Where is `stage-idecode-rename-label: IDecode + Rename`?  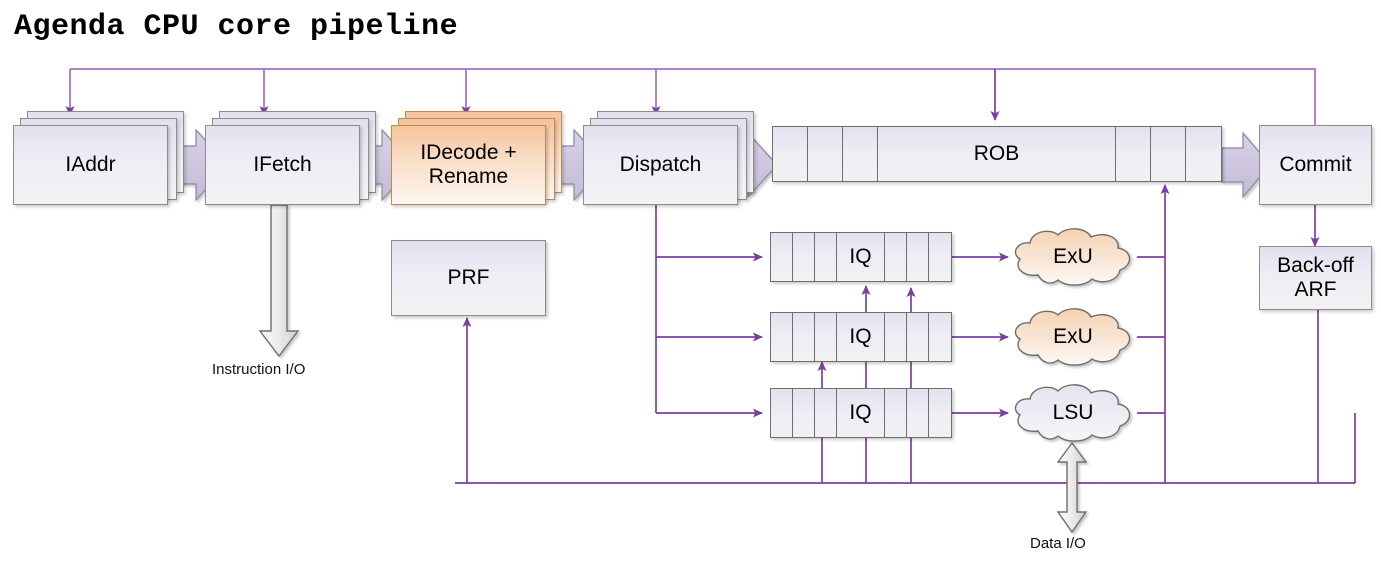 stage-idecode-rename-label: IDecode + Rename is located at coordinates (468, 164).